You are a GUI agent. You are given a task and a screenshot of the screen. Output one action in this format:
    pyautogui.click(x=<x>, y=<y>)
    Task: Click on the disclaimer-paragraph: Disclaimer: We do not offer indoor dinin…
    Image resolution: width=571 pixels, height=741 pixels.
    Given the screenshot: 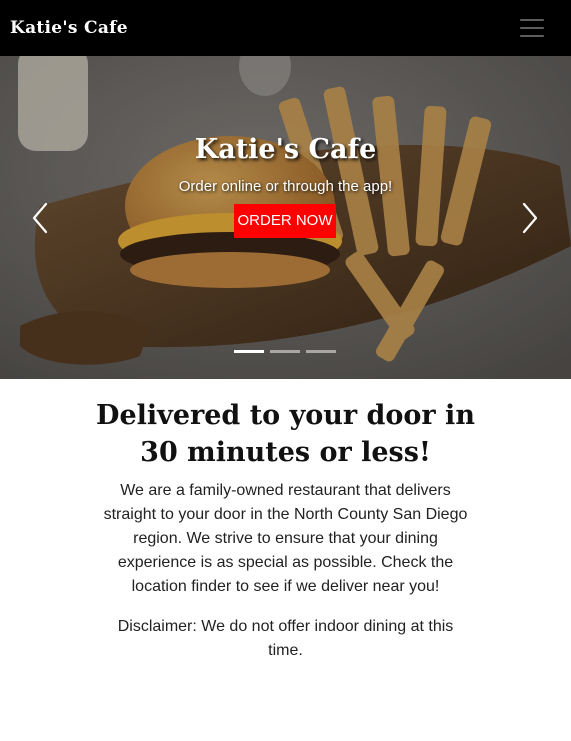 What is the action you would take?
    pyautogui.click(x=285, y=638)
    